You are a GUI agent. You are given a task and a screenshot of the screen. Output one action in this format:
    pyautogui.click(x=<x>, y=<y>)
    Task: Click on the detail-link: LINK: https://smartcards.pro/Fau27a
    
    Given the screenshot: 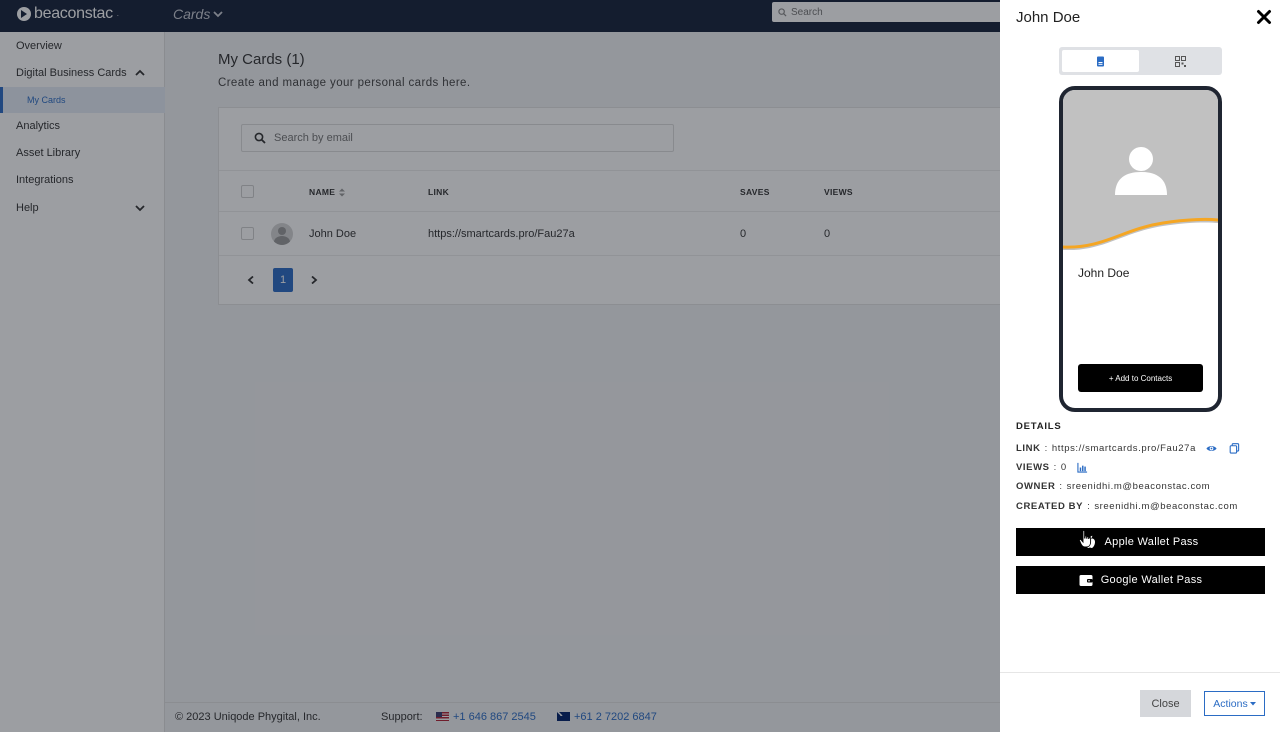 What is the action you would take?
    pyautogui.click(x=1128, y=448)
    